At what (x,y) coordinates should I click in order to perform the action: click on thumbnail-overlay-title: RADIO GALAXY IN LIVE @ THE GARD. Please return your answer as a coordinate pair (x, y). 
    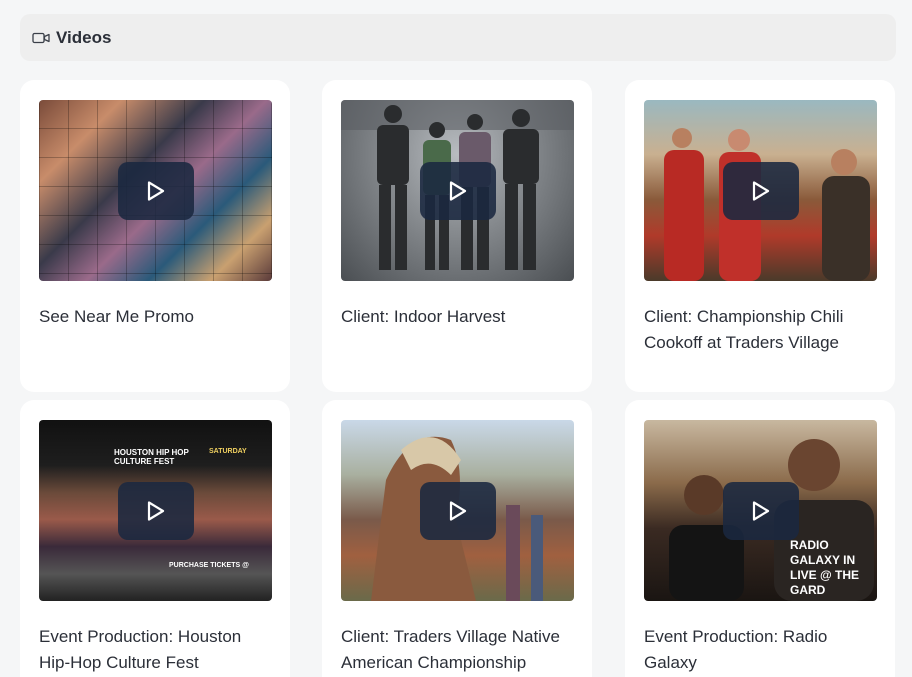
    Looking at the image, I should click on (825, 567).